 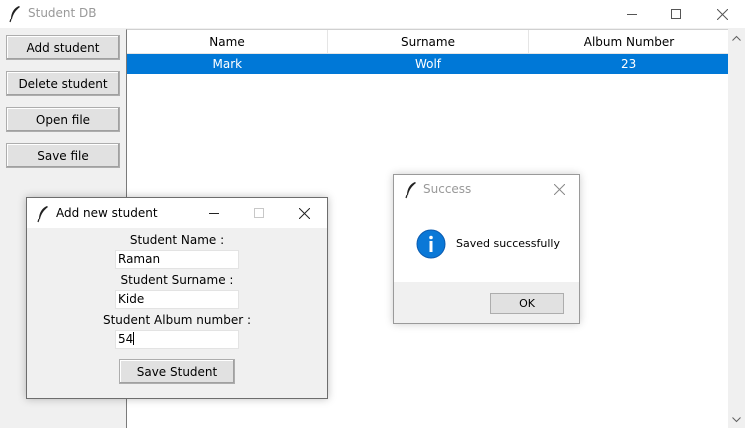 What do you see at coordinates (227, 64) in the screenshot?
I see `cell-name: Mark` at bounding box center [227, 64].